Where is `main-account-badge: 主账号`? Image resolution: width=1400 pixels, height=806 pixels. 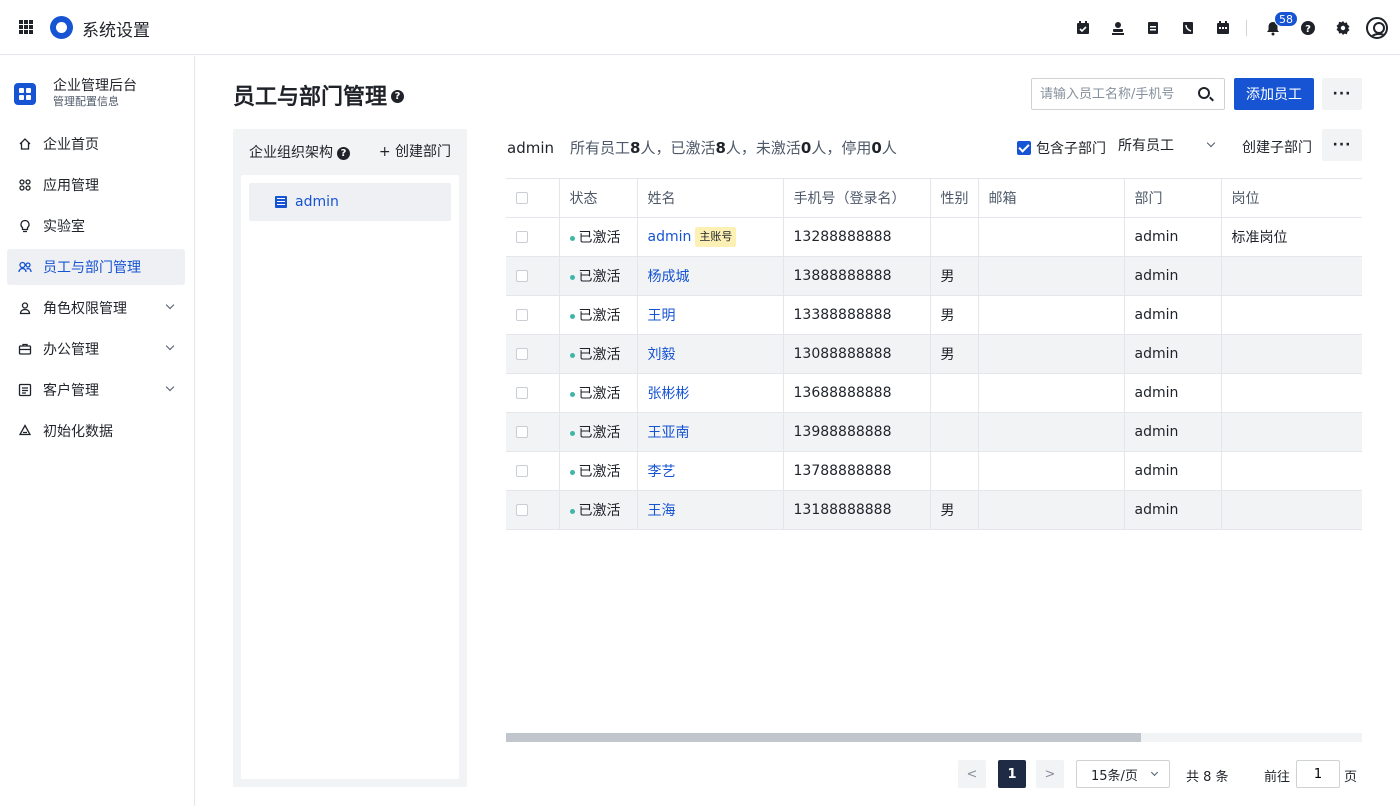 main-account-badge: 主账号 is located at coordinates (716, 237).